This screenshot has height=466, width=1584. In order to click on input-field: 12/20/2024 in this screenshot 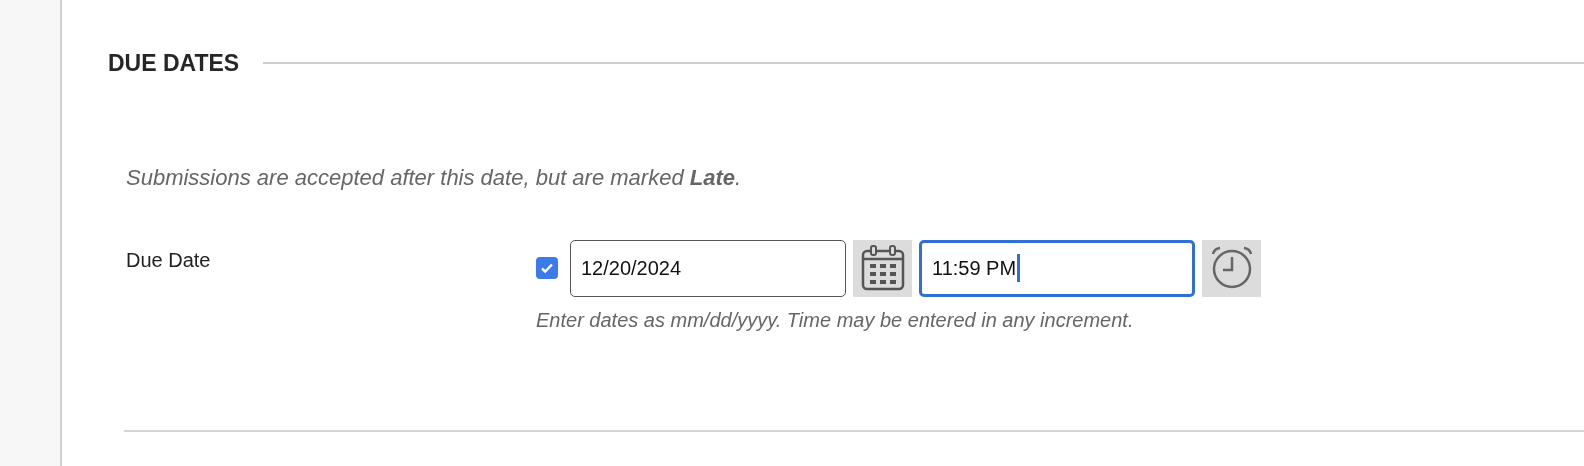, I will do `click(708, 268)`.